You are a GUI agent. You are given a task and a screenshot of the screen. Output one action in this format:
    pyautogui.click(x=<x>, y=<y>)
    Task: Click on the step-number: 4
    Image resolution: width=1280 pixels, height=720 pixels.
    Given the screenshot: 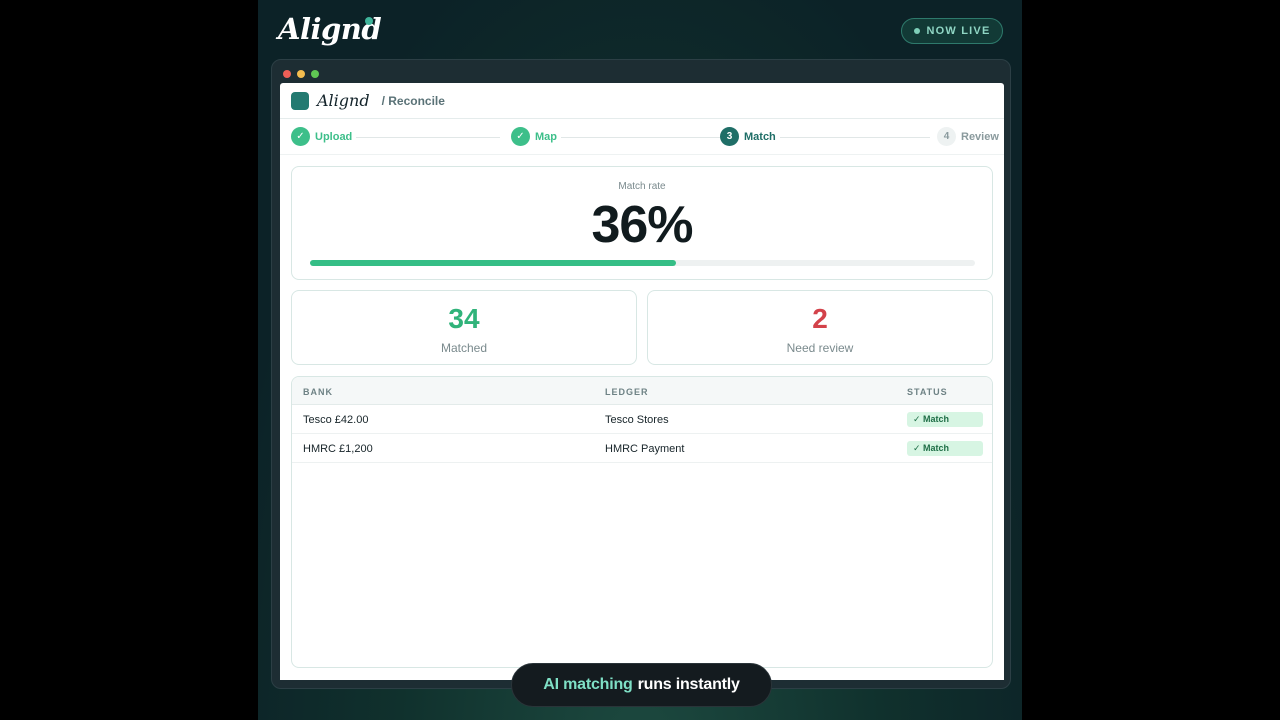 What is the action you would take?
    pyautogui.click(x=946, y=136)
    